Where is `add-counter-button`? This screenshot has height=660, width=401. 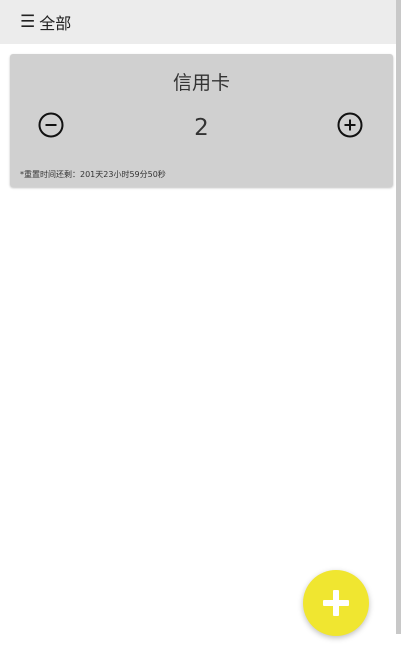 add-counter-button is located at coordinates (336, 603).